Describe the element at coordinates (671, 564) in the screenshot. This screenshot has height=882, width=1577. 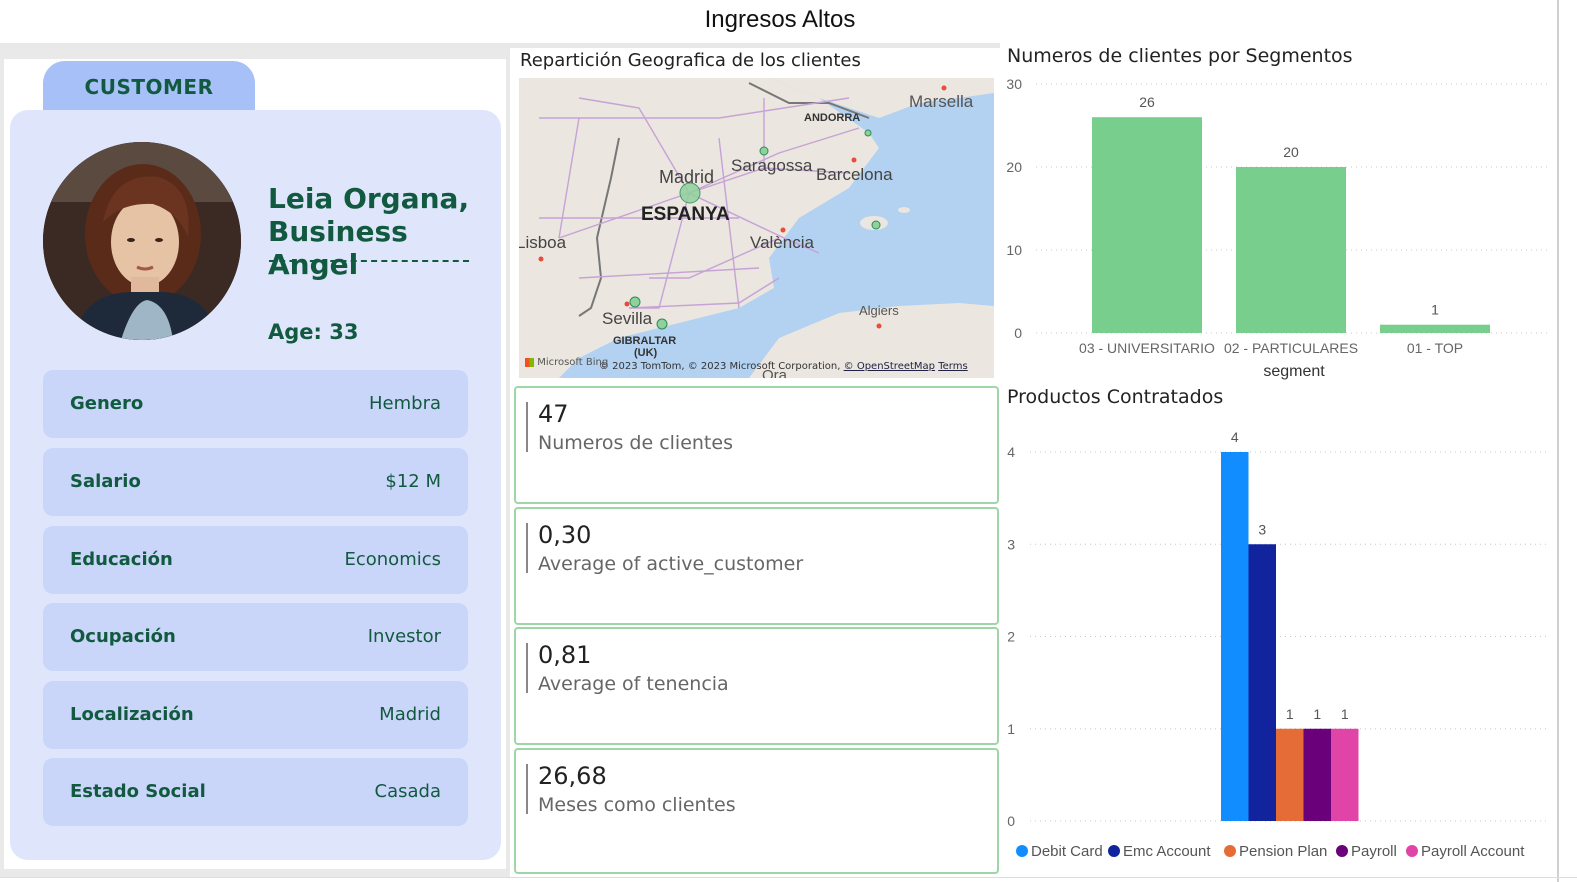
I see `kpi-label: Average of active_customer` at that location.